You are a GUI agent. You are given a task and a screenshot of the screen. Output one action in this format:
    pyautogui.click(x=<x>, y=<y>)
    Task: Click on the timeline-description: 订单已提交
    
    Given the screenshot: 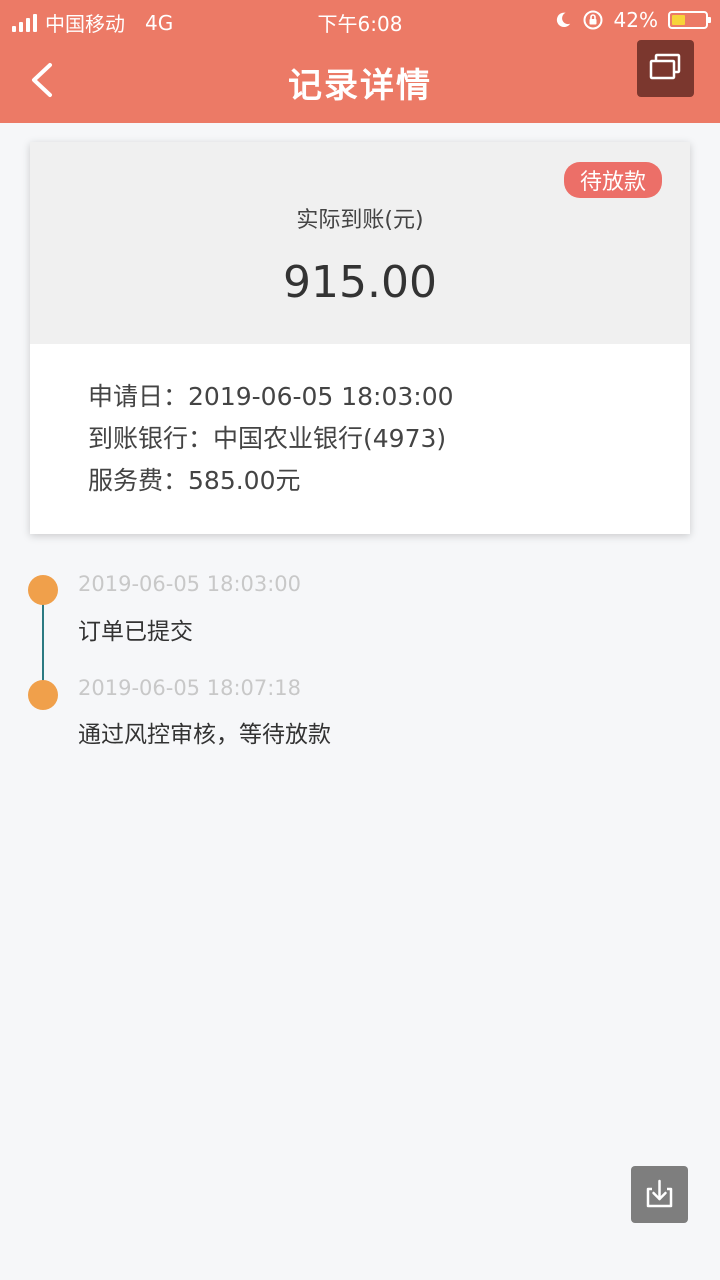 What is the action you would take?
    pyautogui.click(x=135, y=632)
    